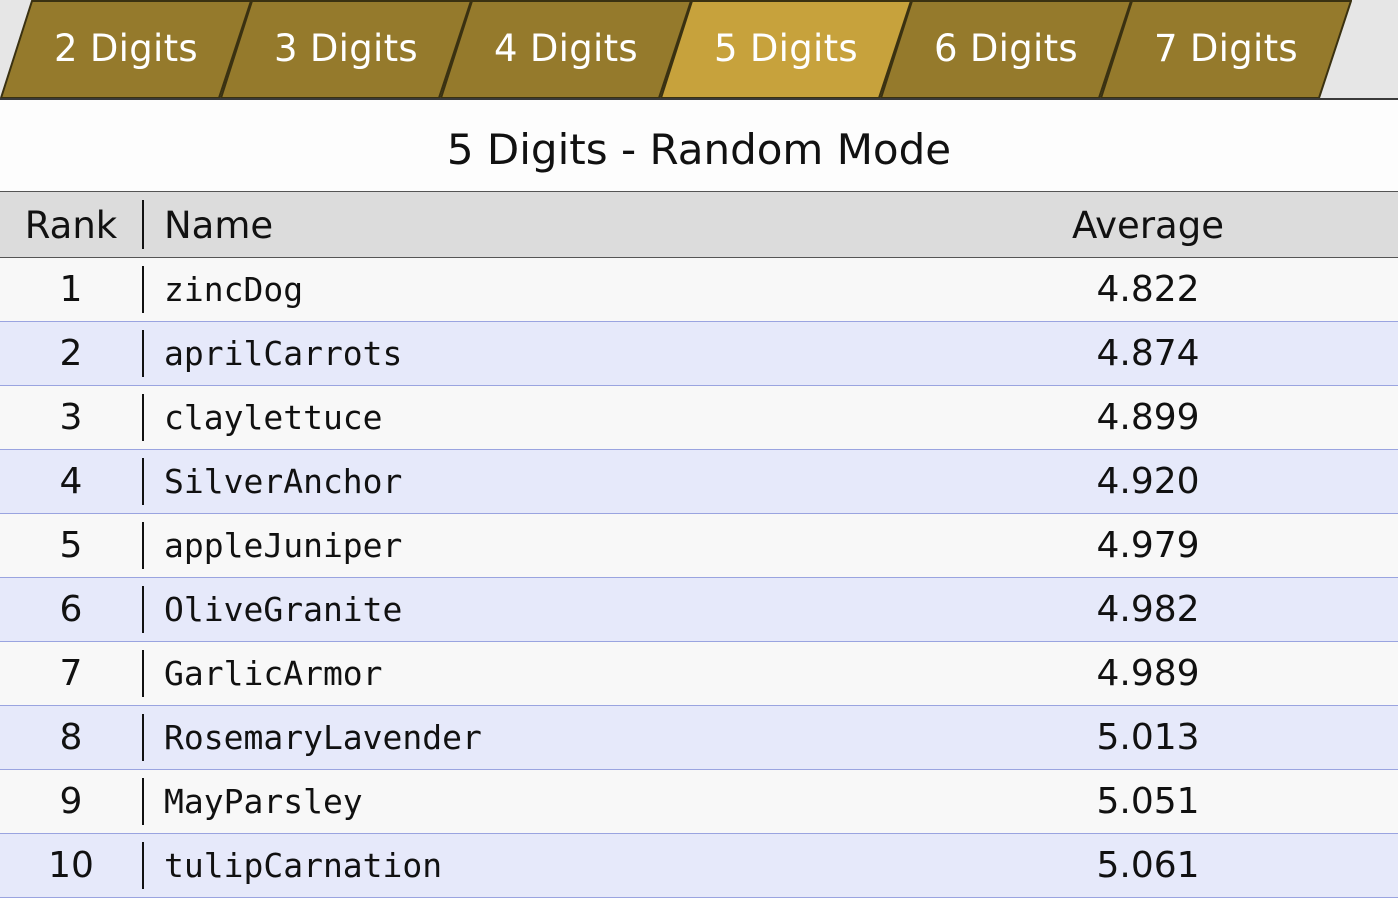 This screenshot has height=898, width=1398. What do you see at coordinates (323, 737) in the screenshot?
I see `name-cell: RosemaryLavender` at bounding box center [323, 737].